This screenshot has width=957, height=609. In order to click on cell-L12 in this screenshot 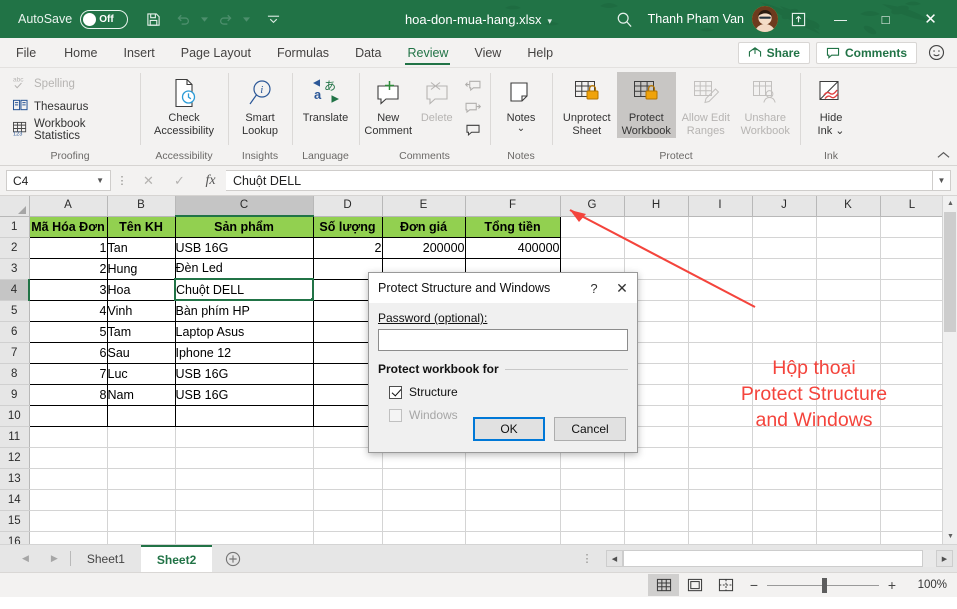, I will do `click(912, 458)`.